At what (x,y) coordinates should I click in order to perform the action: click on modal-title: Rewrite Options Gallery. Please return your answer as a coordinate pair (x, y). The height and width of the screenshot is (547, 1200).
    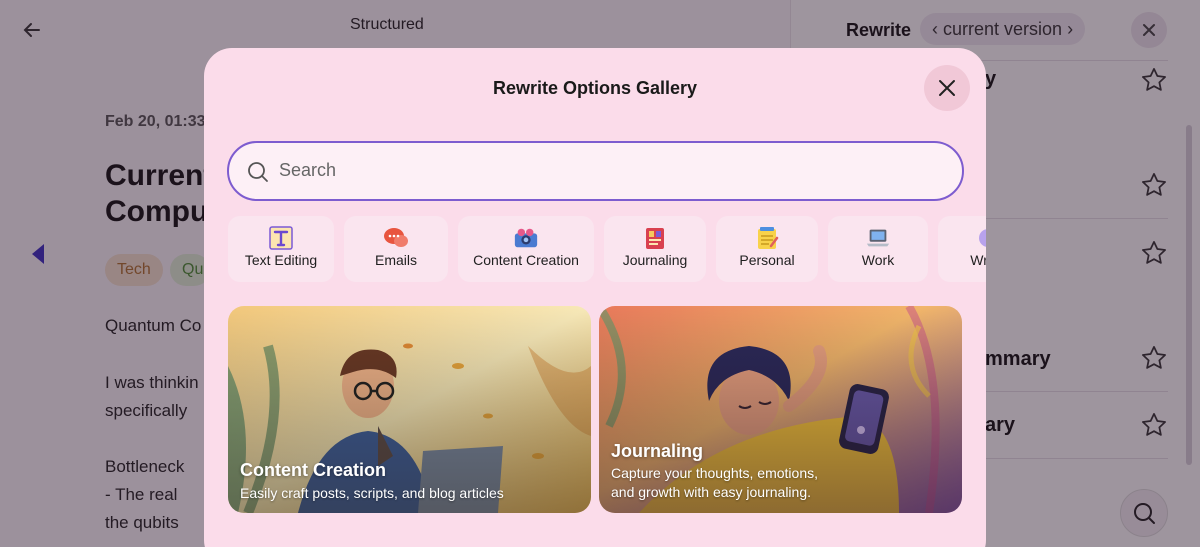
    Looking at the image, I should click on (595, 88).